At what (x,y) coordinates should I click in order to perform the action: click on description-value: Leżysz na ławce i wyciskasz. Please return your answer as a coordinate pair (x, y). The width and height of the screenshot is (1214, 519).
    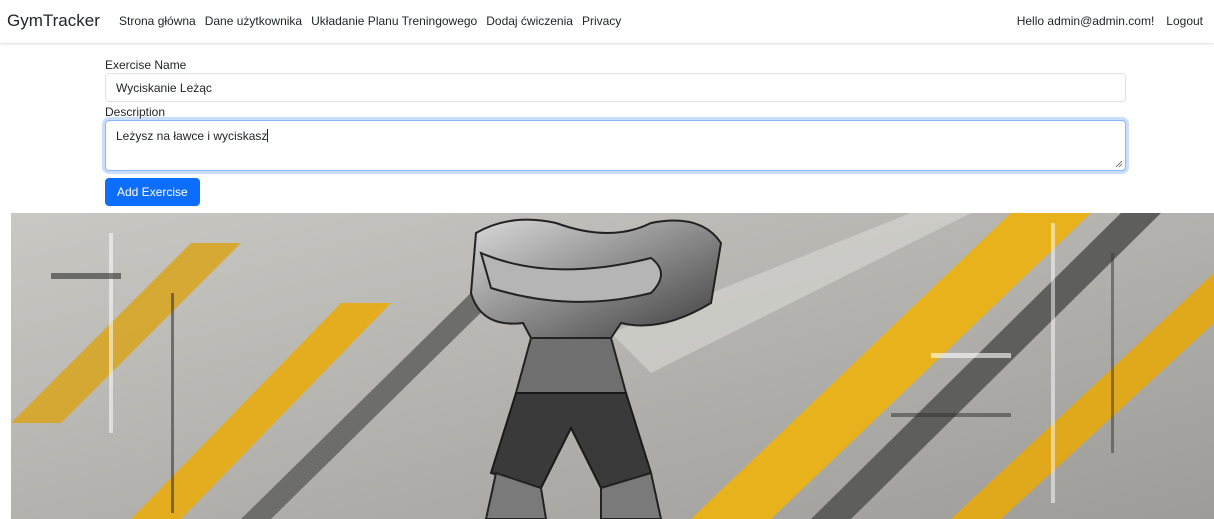
    Looking at the image, I should click on (192, 136).